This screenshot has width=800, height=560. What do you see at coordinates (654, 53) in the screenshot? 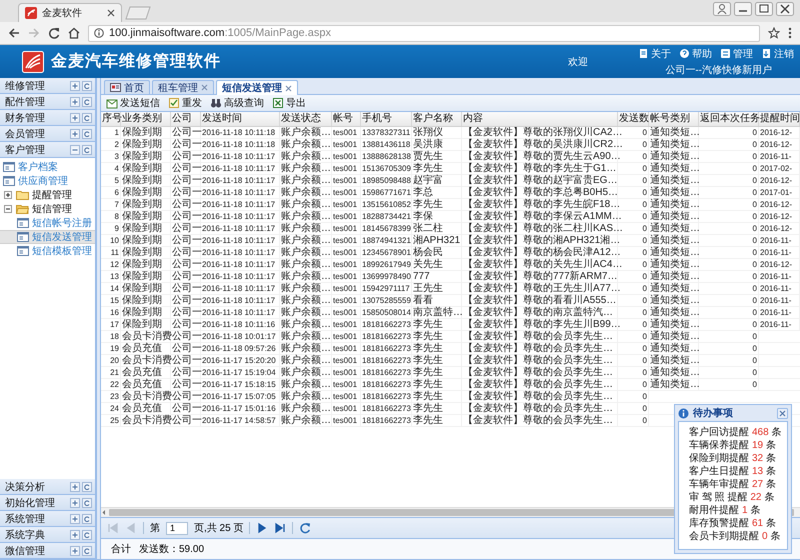
I see `header-link: 关于` at bounding box center [654, 53].